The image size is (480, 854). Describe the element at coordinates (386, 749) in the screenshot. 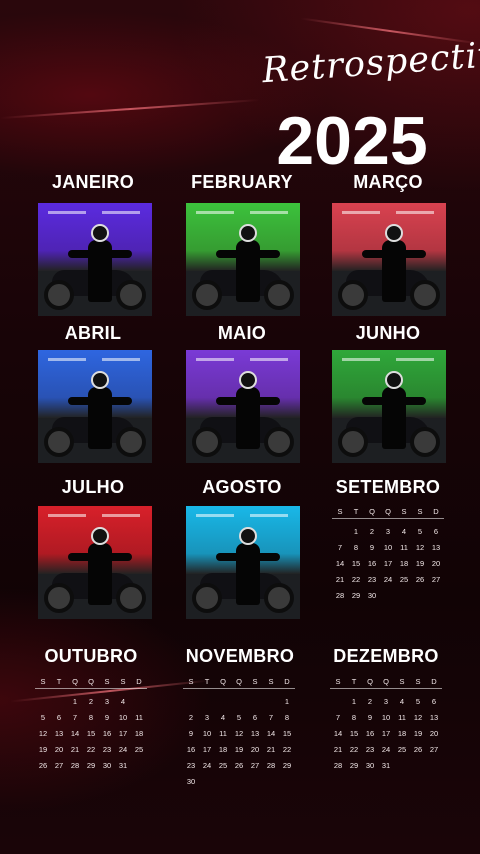

I see `calendar-day: 24` at that location.